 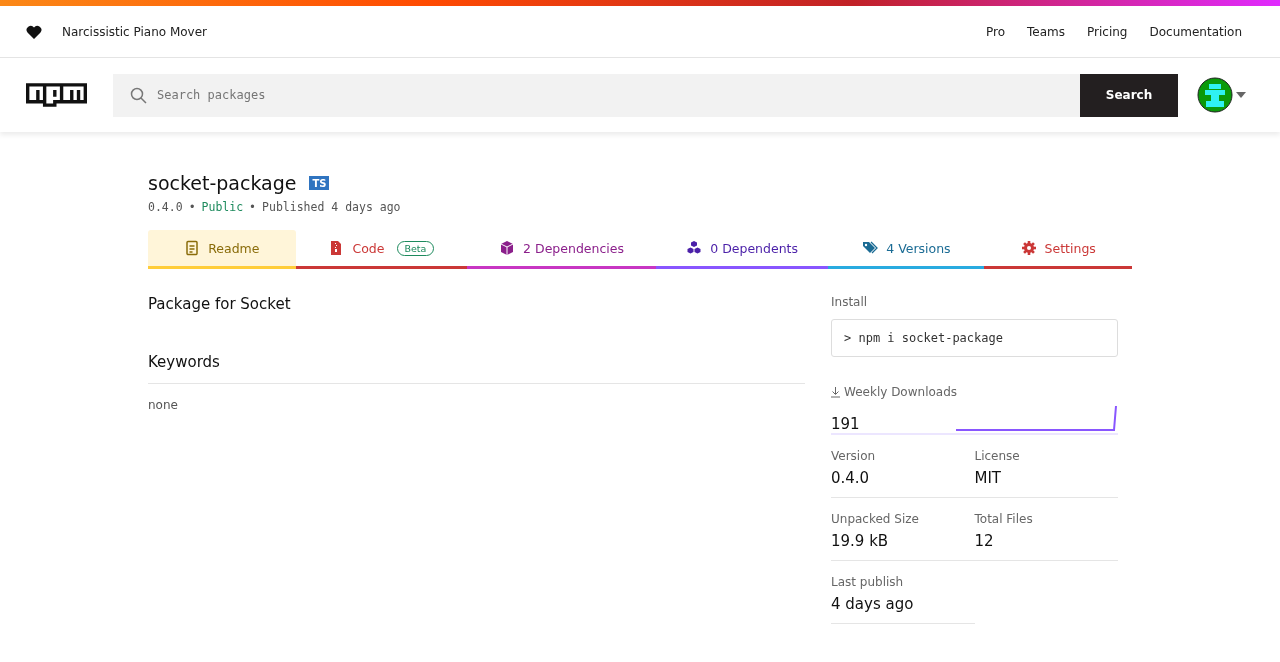 I want to click on stat-label: License, so click(x=997, y=456).